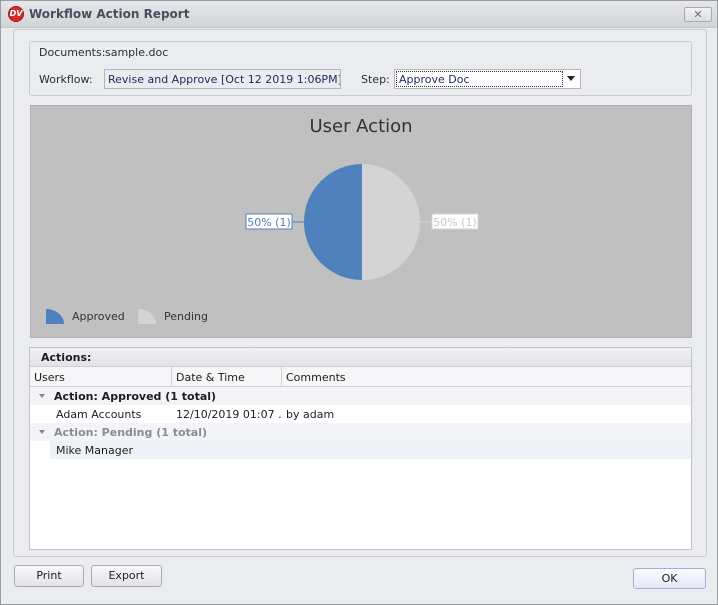 The height and width of the screenshot is (605, 718). What do you see at coordinates (135, 396) in the screenshot?
I see `group-label: Action: Approved (1 total)` at bounding box center [135, 396].